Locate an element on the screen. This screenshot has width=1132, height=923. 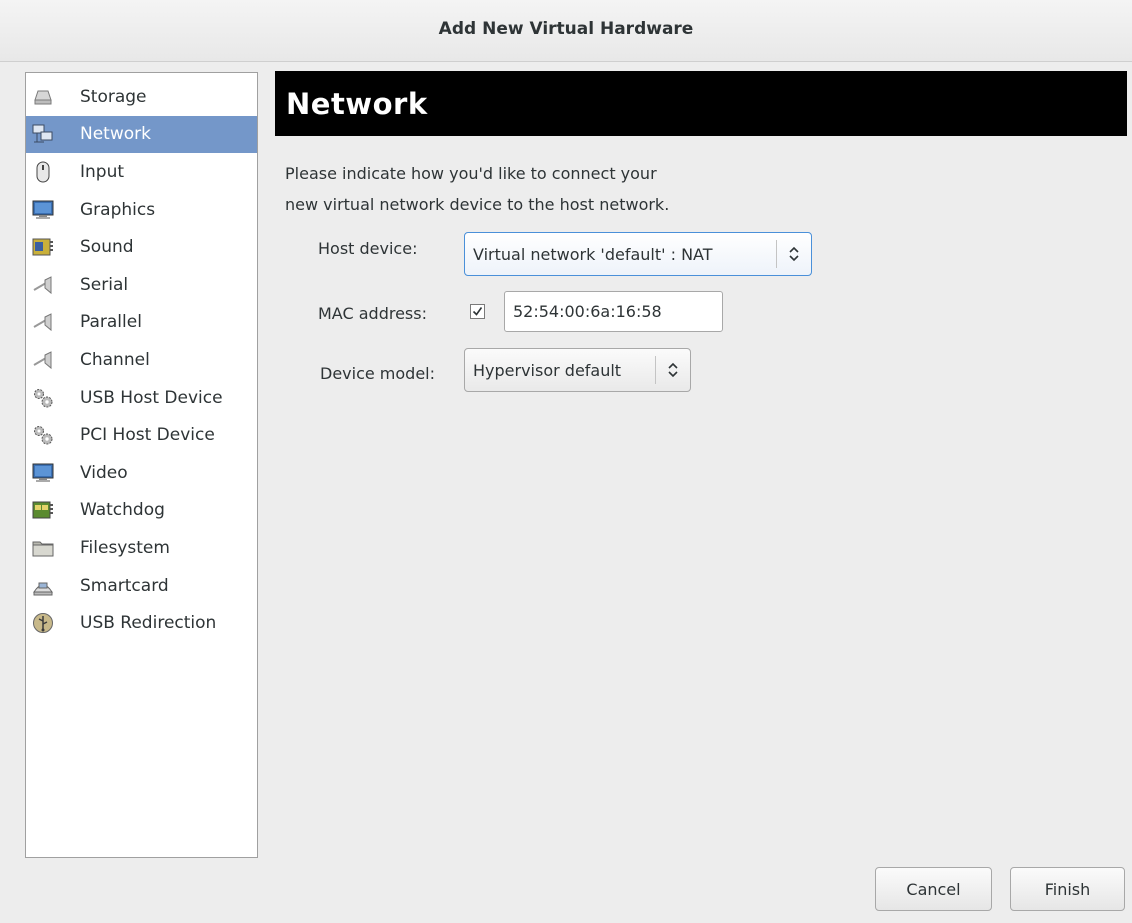
sidebar-item-storage: Storage is located at coordinates (141, 97).